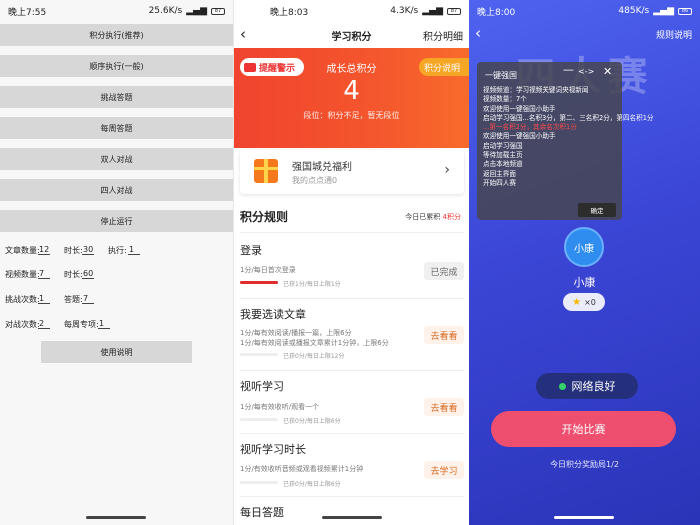  What do you see at coordinates (22, 250) in the screenshot?
I see `article-count-label: 文章数量:` at bounding box center [22, 250].